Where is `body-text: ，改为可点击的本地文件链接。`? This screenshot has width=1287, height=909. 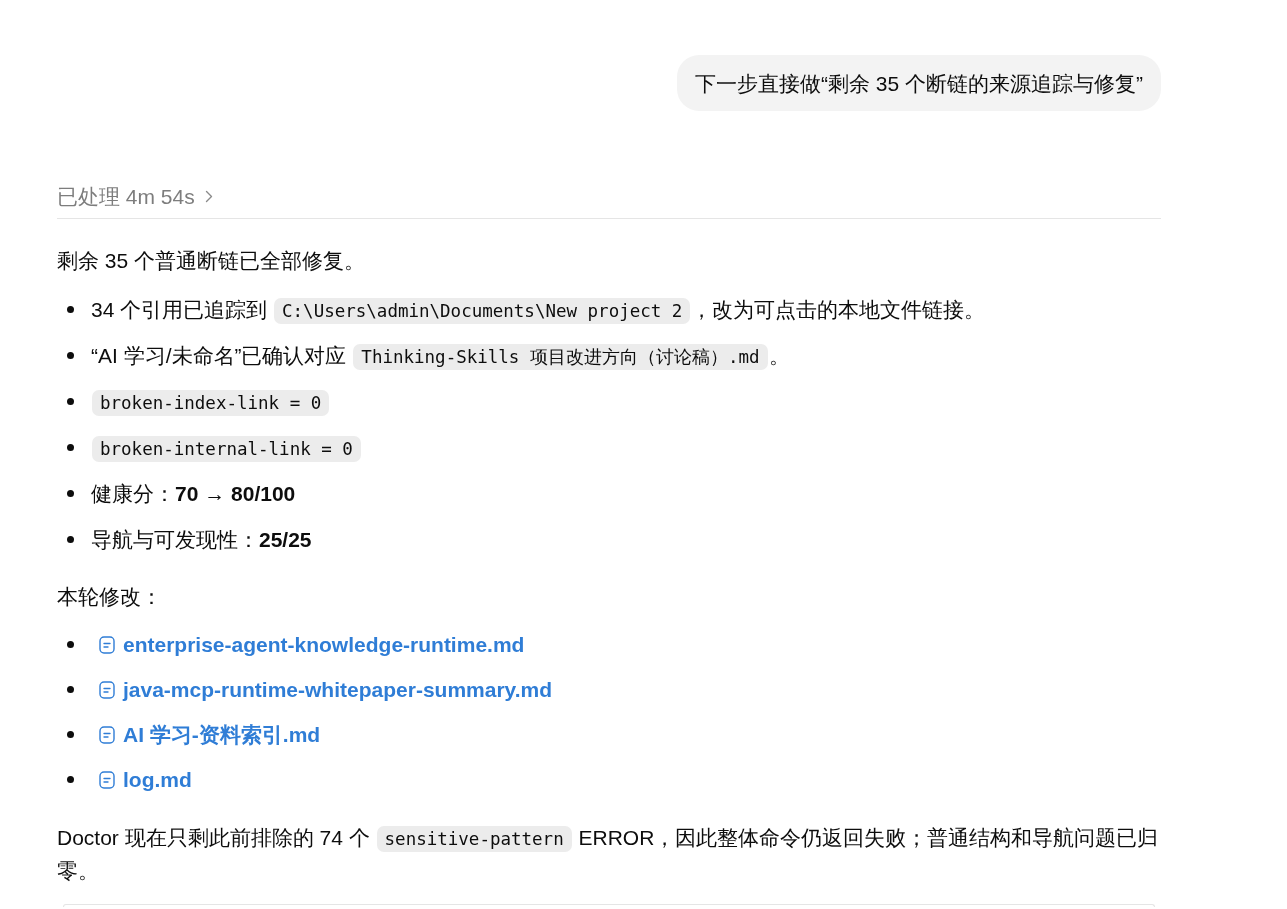
body-text: ，改为可点击的本地文件链接。 is located at coordinates (838, 309).